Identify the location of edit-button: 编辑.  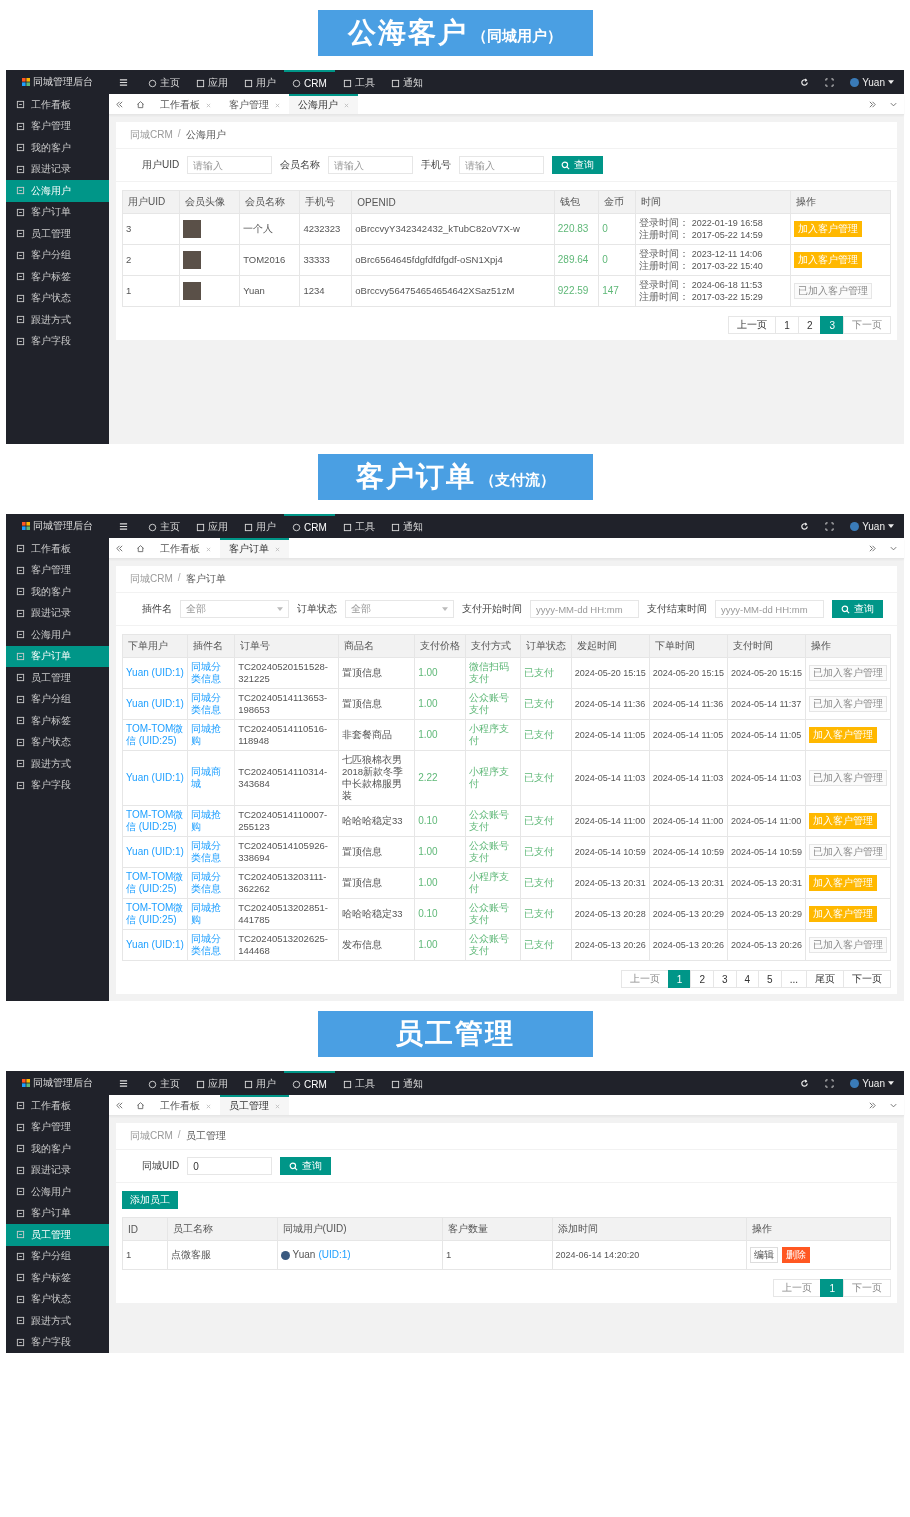
(764, 1255).